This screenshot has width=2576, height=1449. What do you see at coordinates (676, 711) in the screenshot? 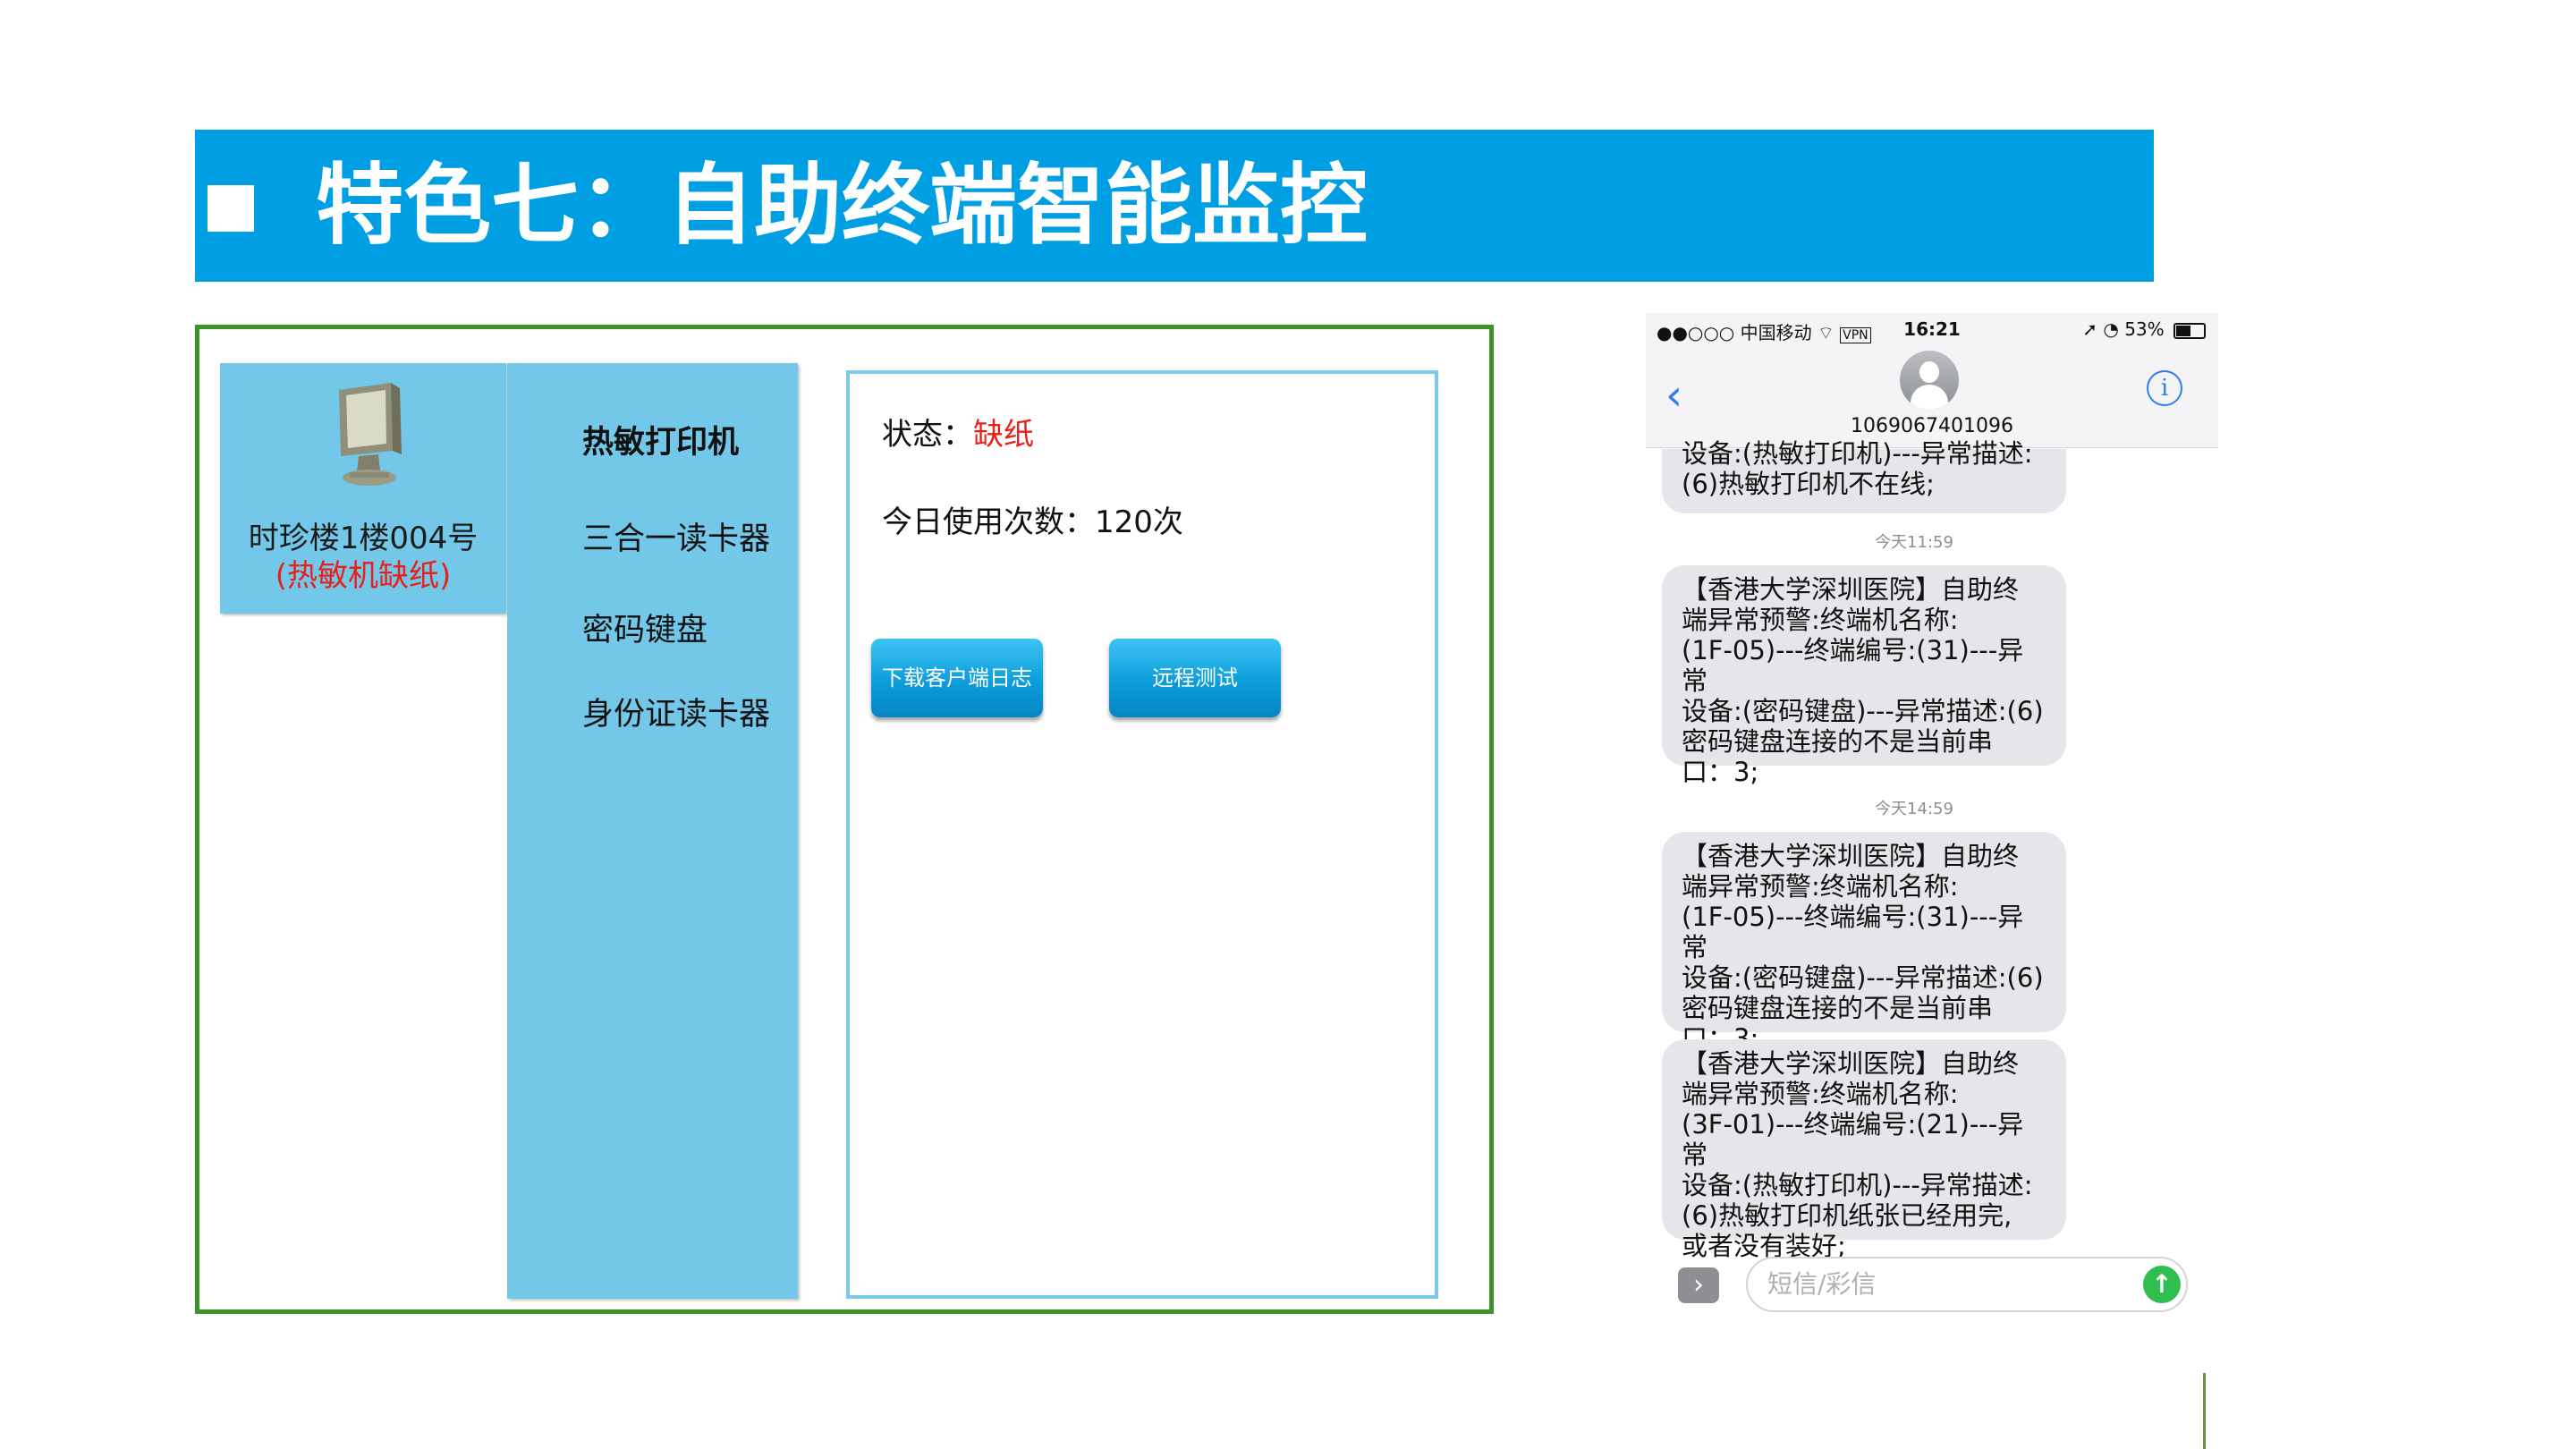
I see `device-item-id-card-reader: 身份证读卡器` at bounding box center [676, 711].